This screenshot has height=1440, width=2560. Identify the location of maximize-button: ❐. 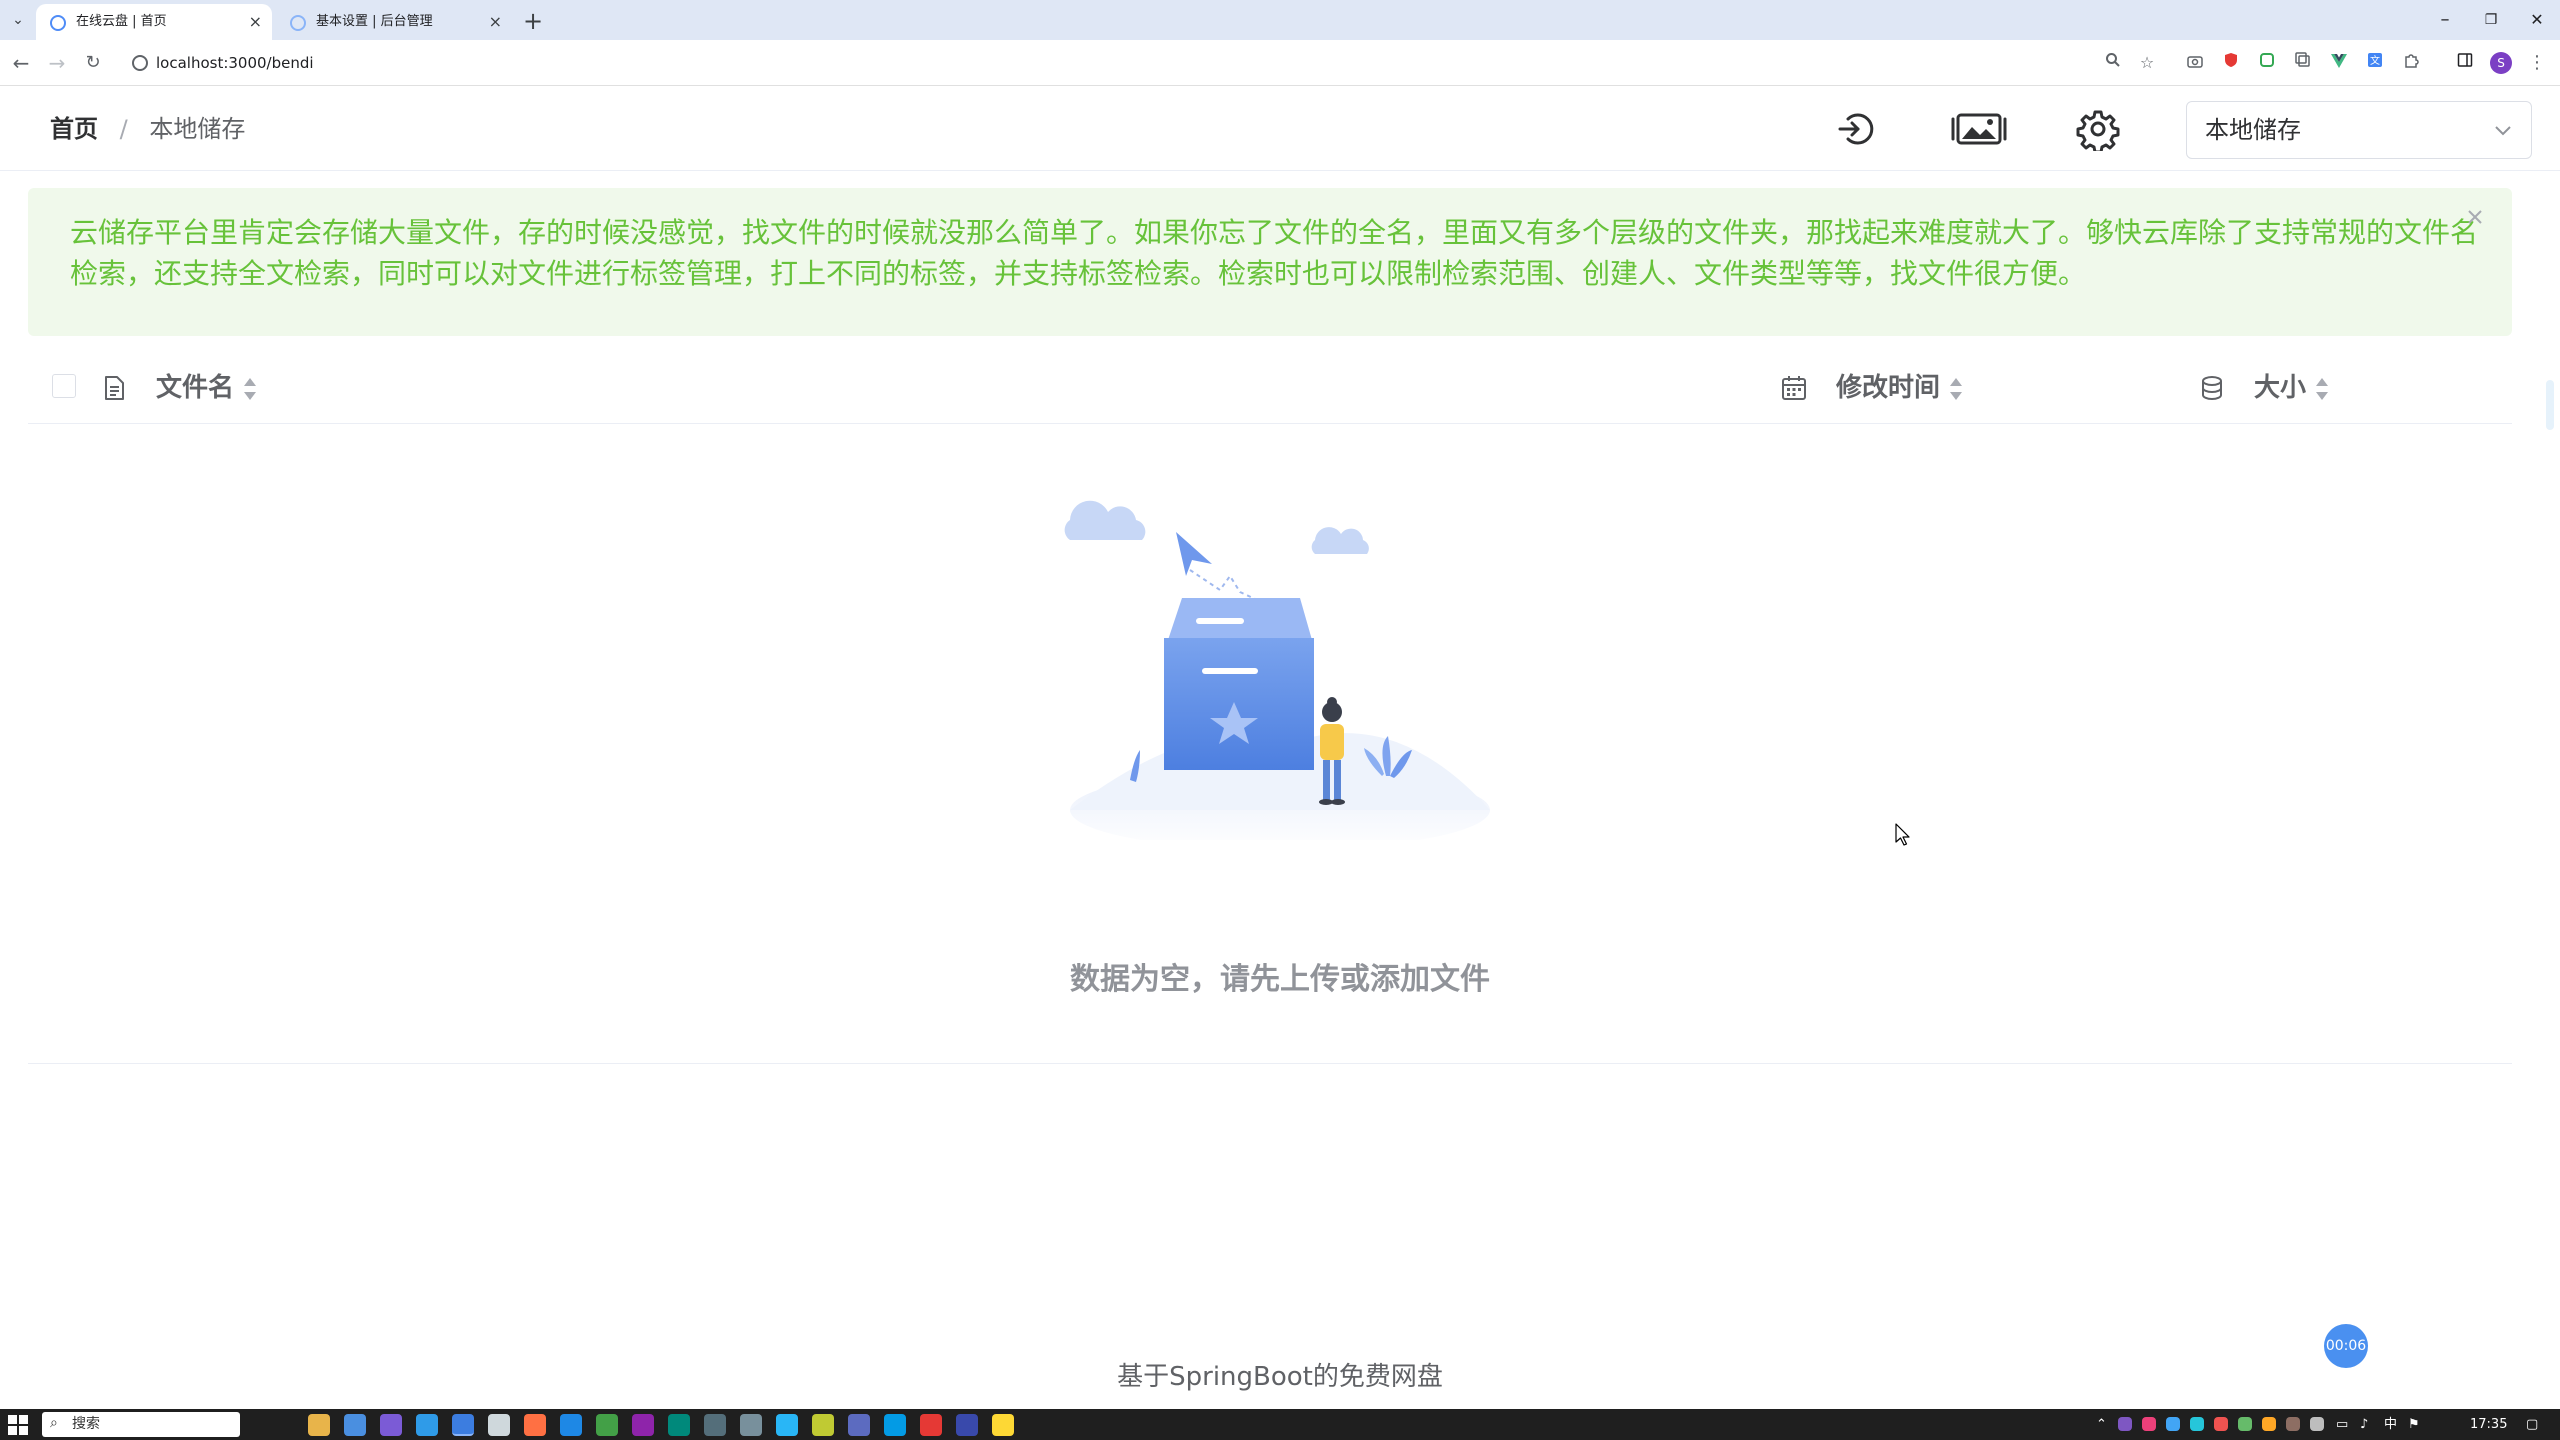
(2491, 20).